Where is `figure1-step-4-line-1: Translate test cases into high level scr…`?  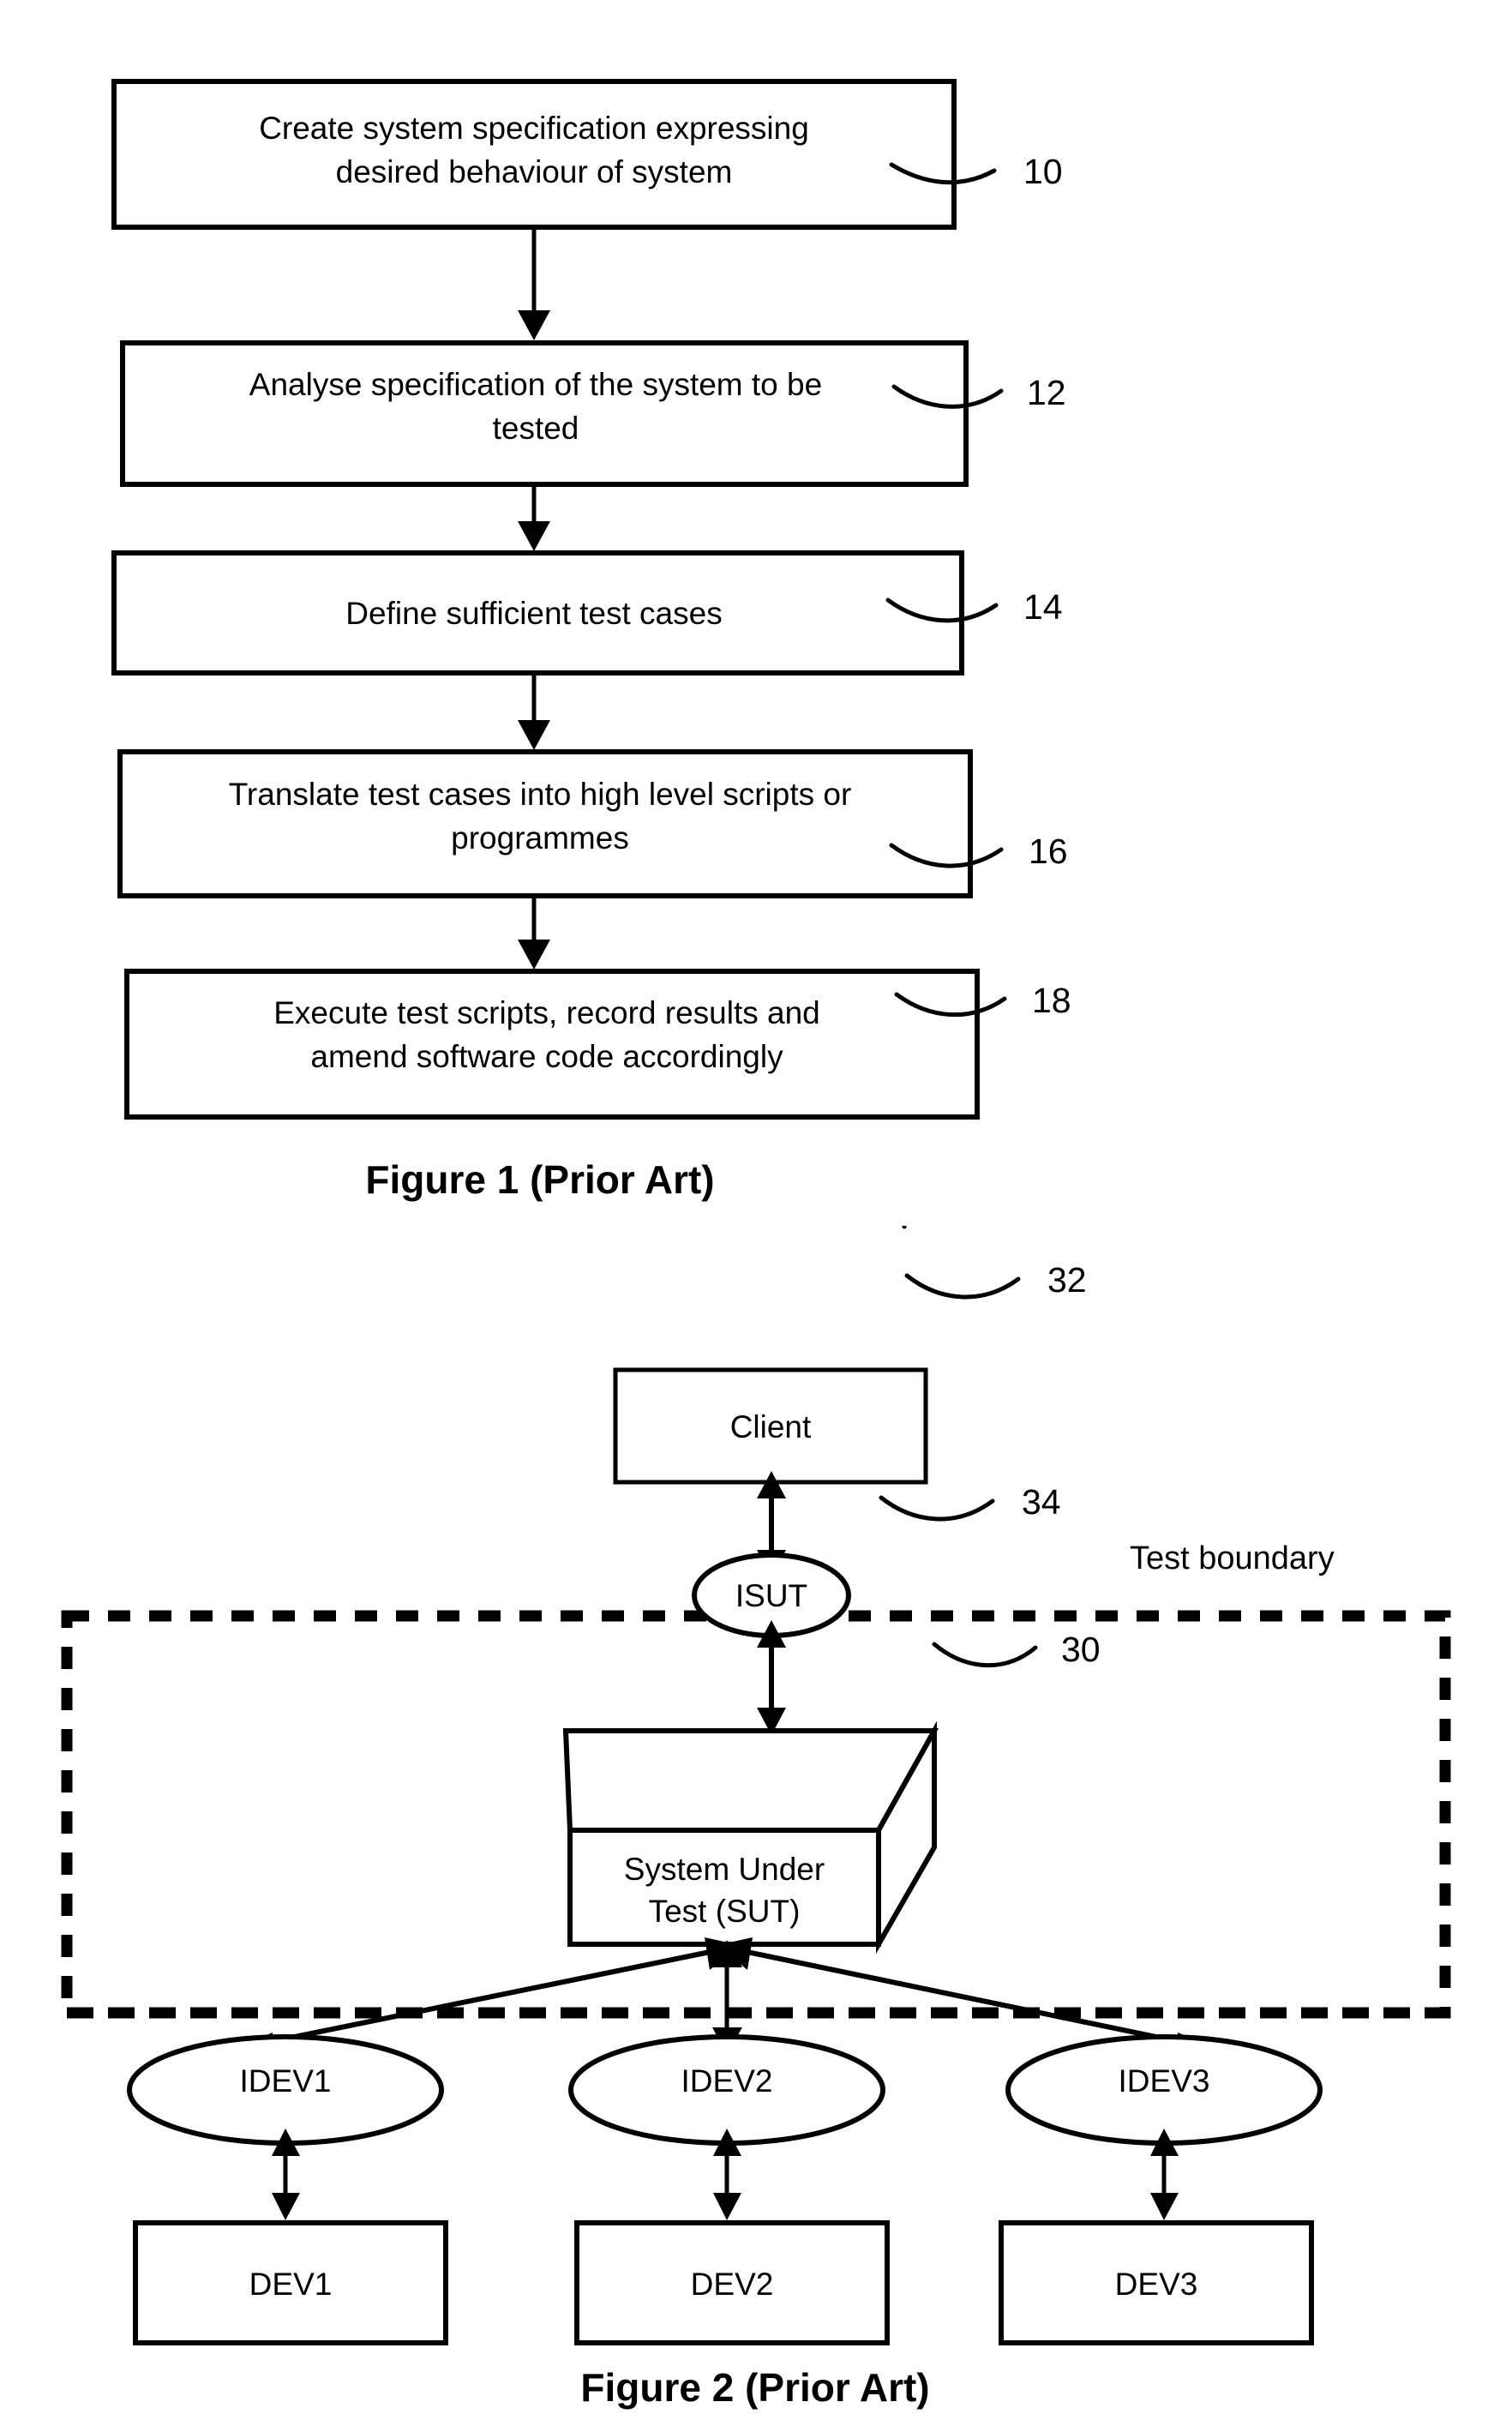
figure1-step-4-line-1: Translate test cases into high level scr… is located at coordinates (540, 794).